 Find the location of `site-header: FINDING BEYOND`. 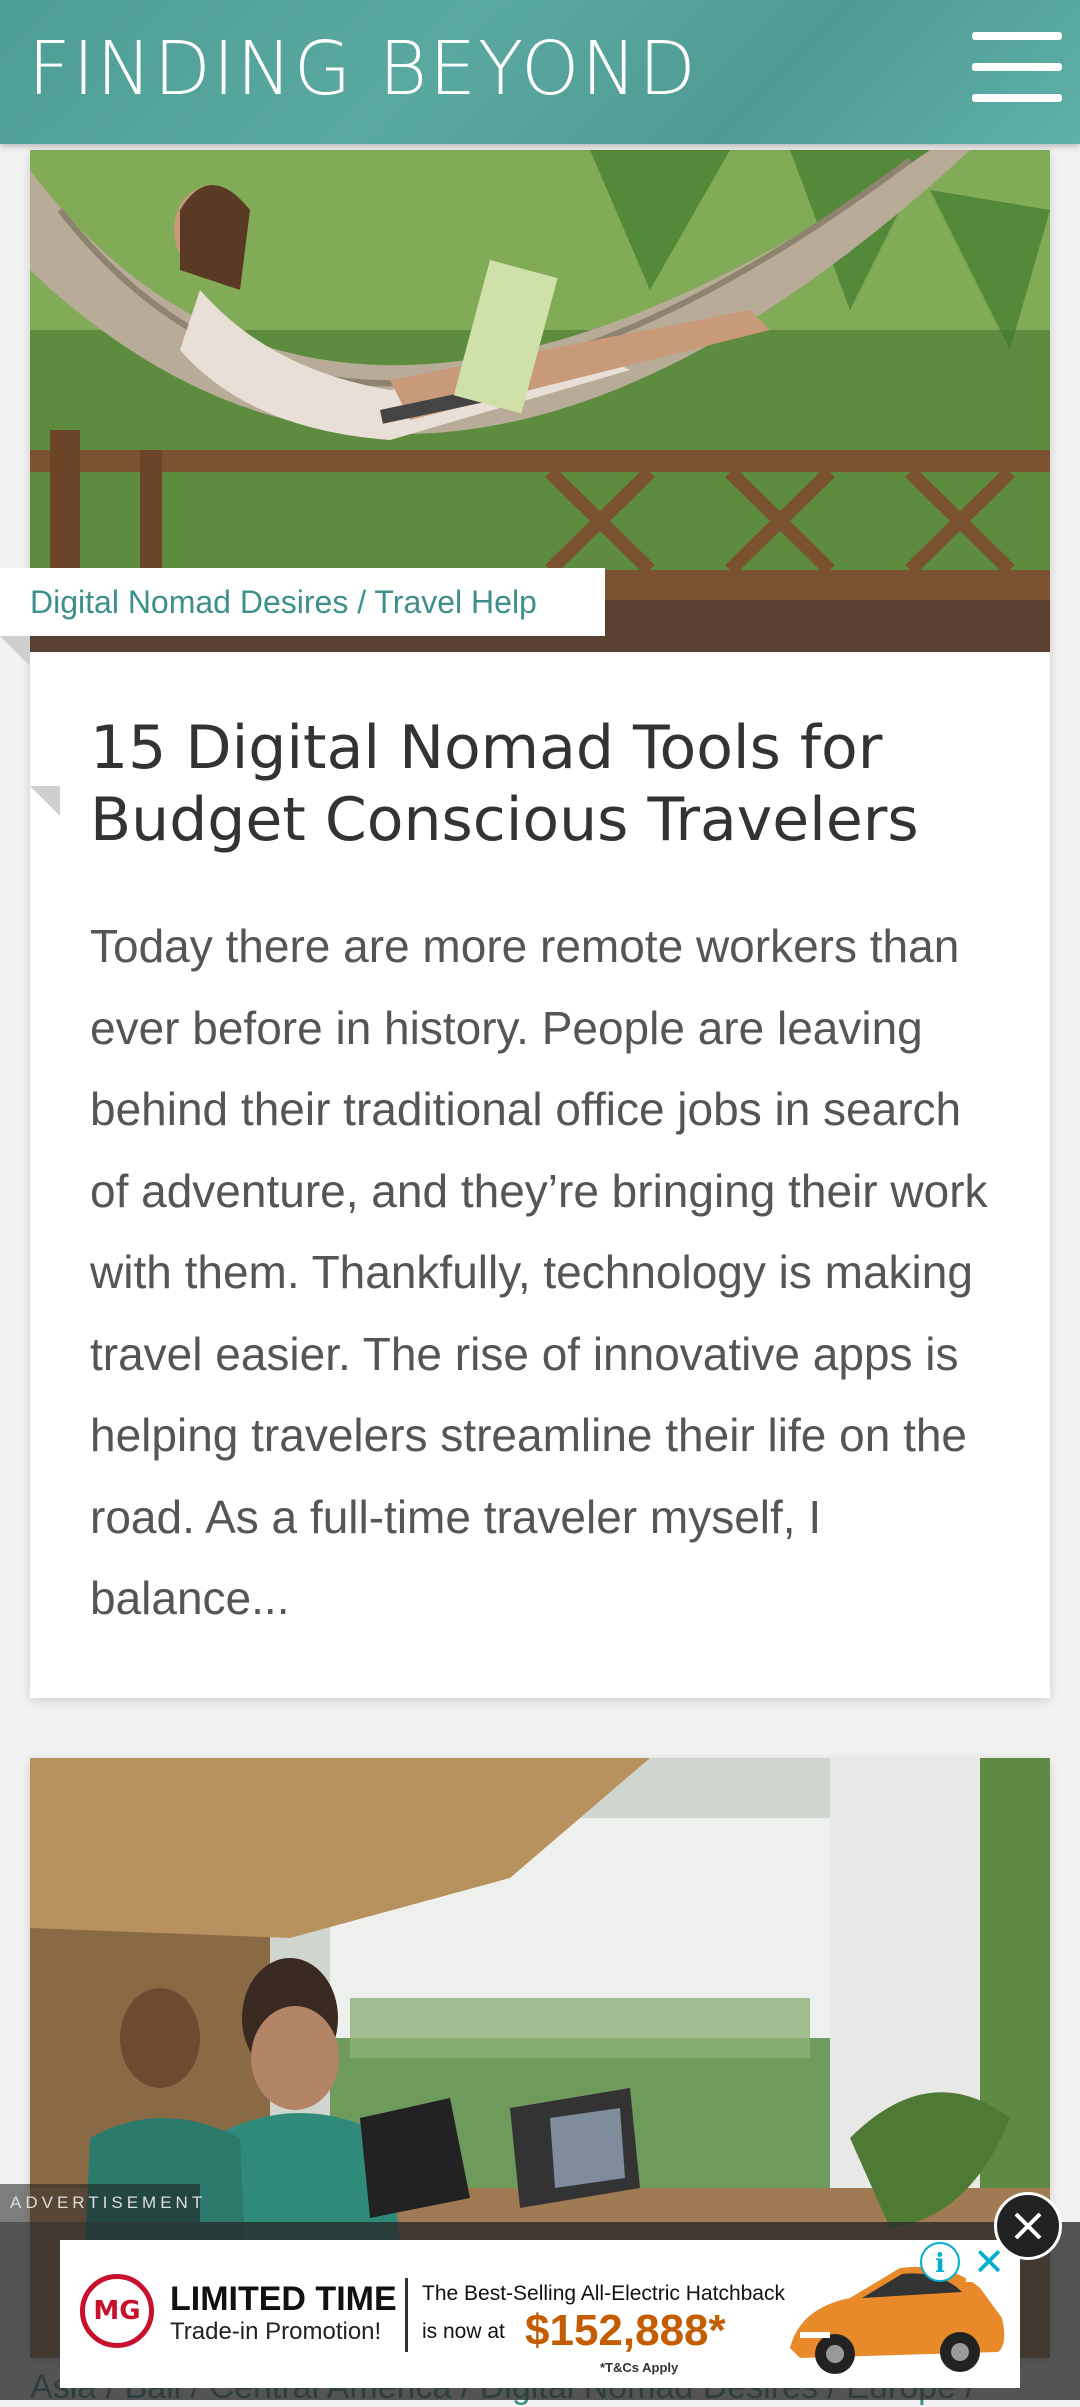

site-header: FINDING BEYOND is located at coordinates (540, 72).